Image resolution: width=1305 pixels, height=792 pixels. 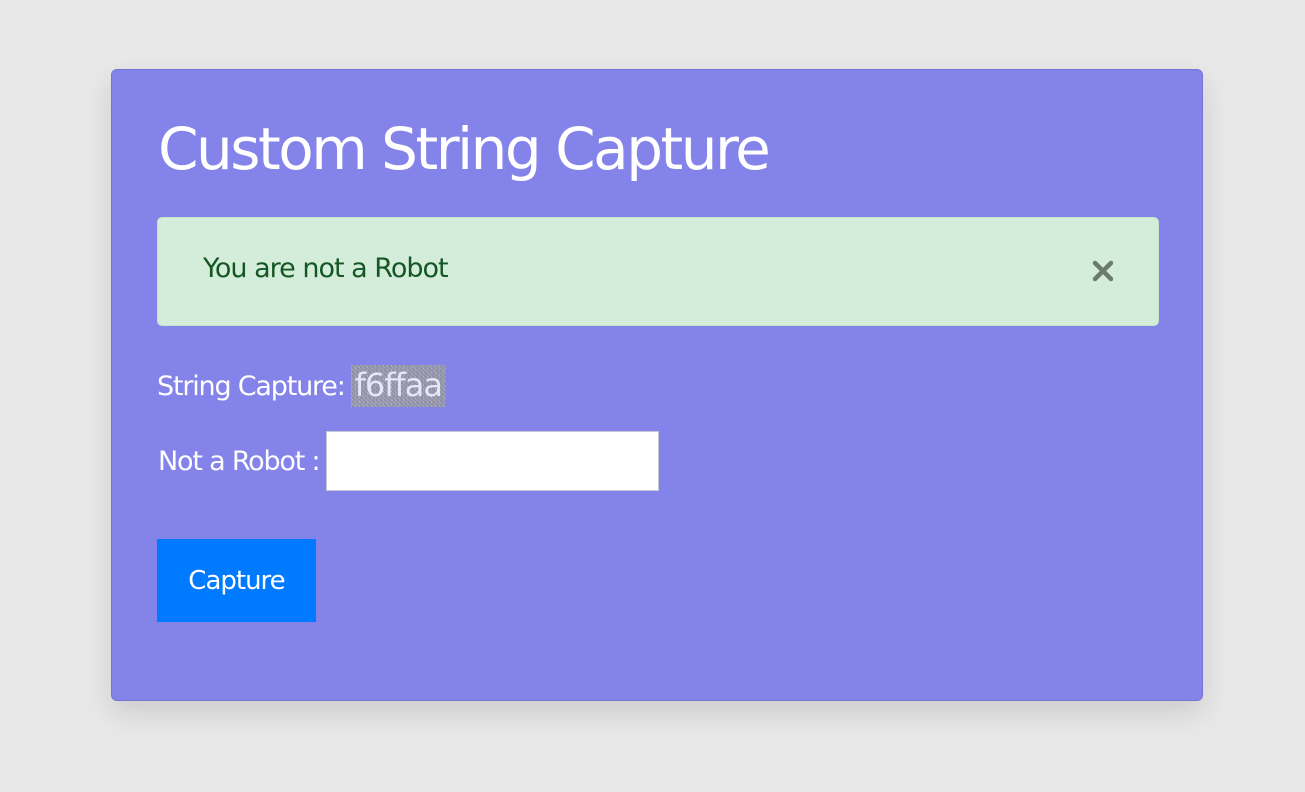 I want to click on not-a-robot-row: Not a Robot :, so click(x=409, y=461).